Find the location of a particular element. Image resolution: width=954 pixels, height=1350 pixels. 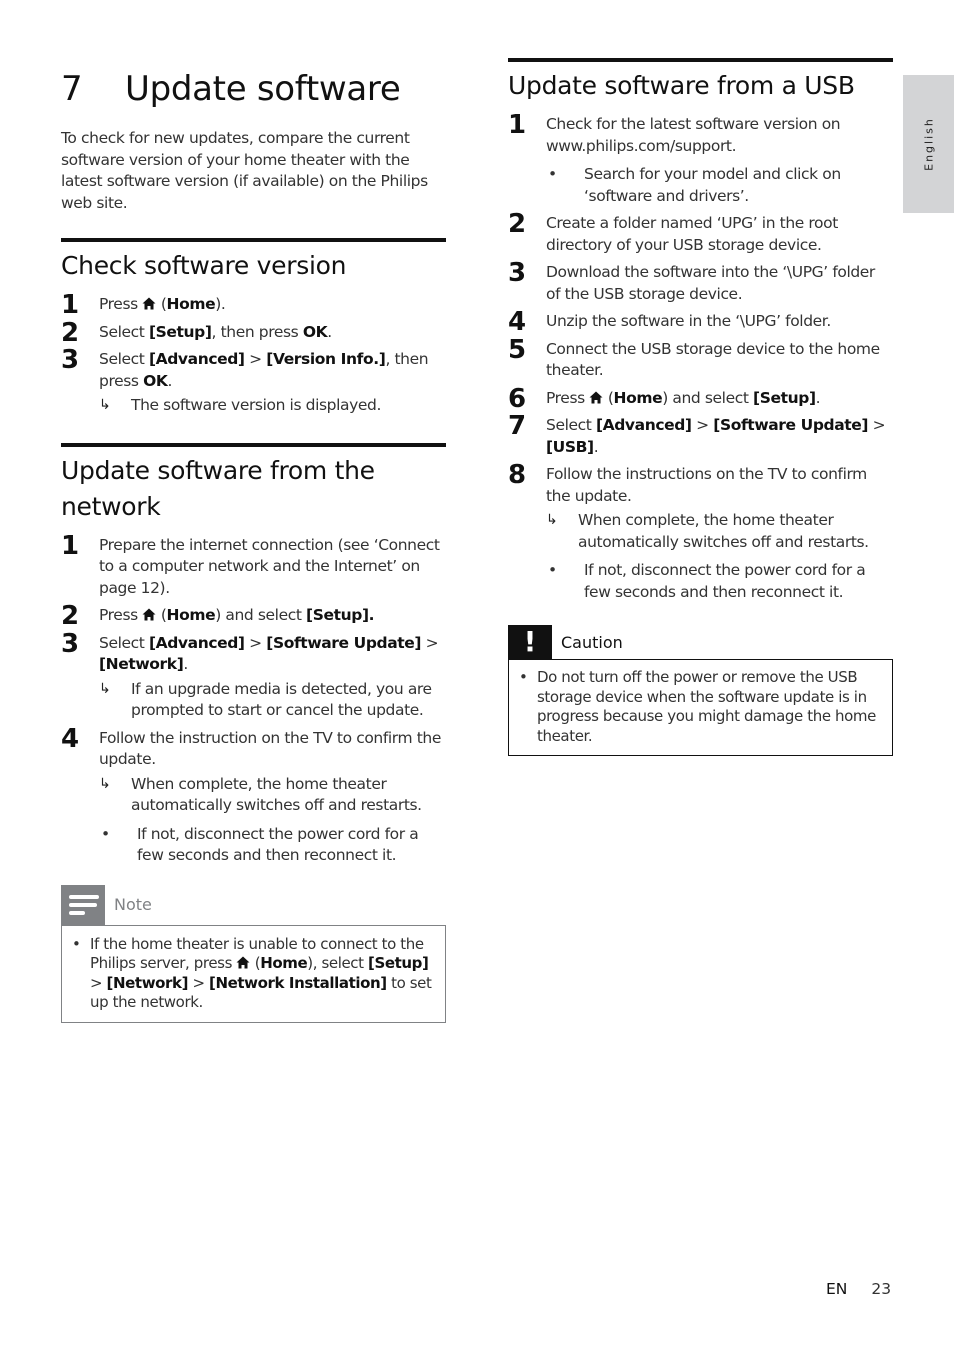

step-text: Press (Home). is located at coordinates (162, 304).